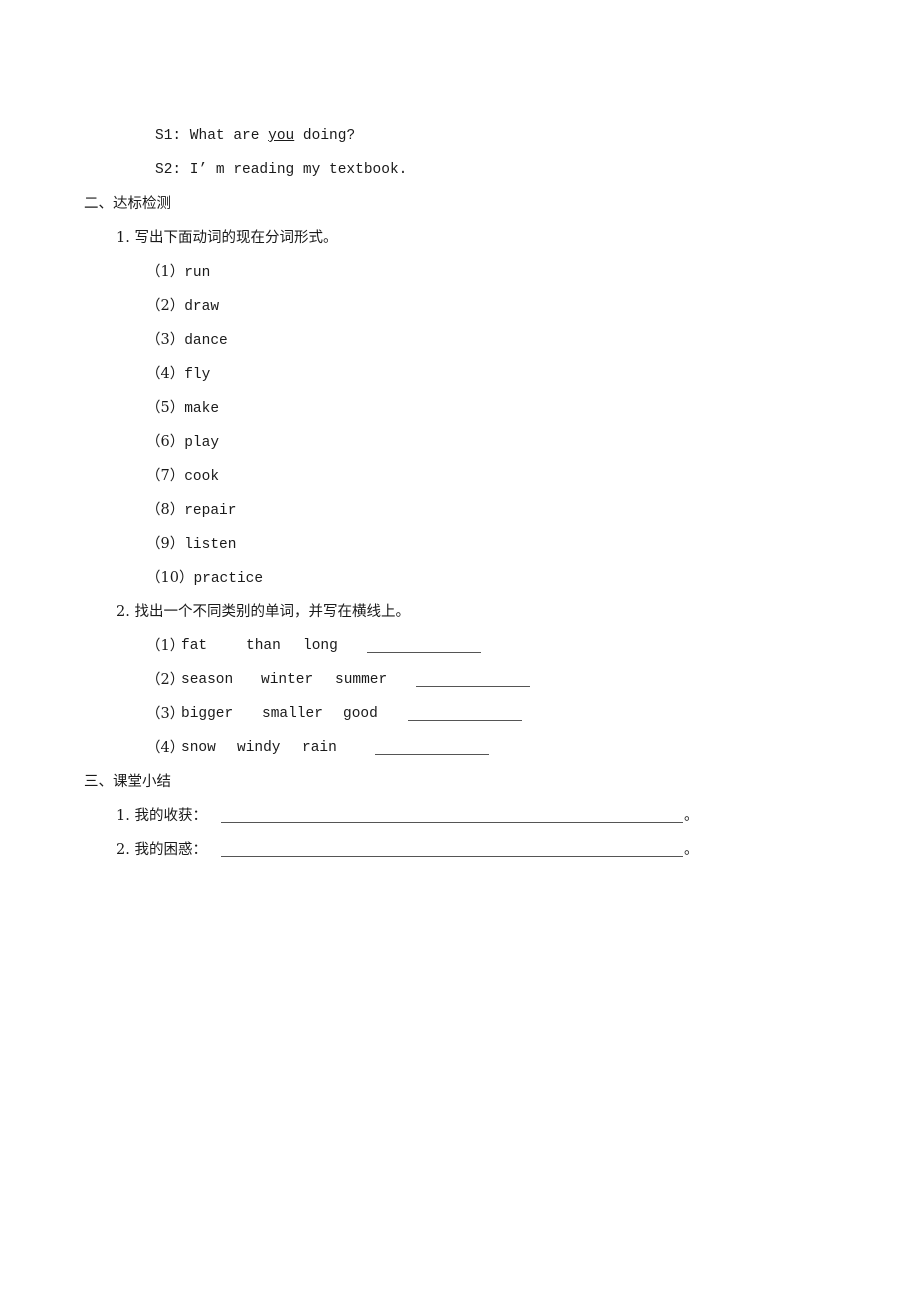 Image resolution: width=920 pixels, height=1302 pixels. What do you see at coordinates (228, 579) in the screenshot?
I see `item-word: practice` at bounding box center [228, 579].